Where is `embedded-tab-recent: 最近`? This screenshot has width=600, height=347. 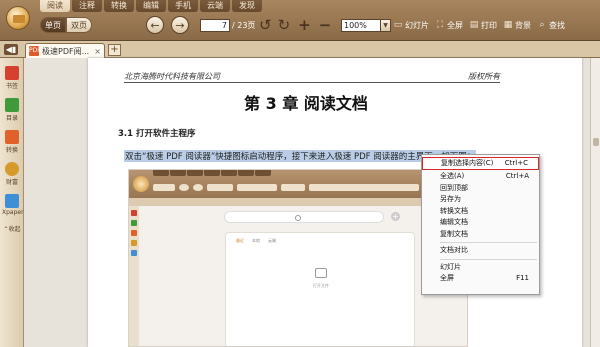 embedded-tab-recent: 最近 is located at coordinates (240, 240).